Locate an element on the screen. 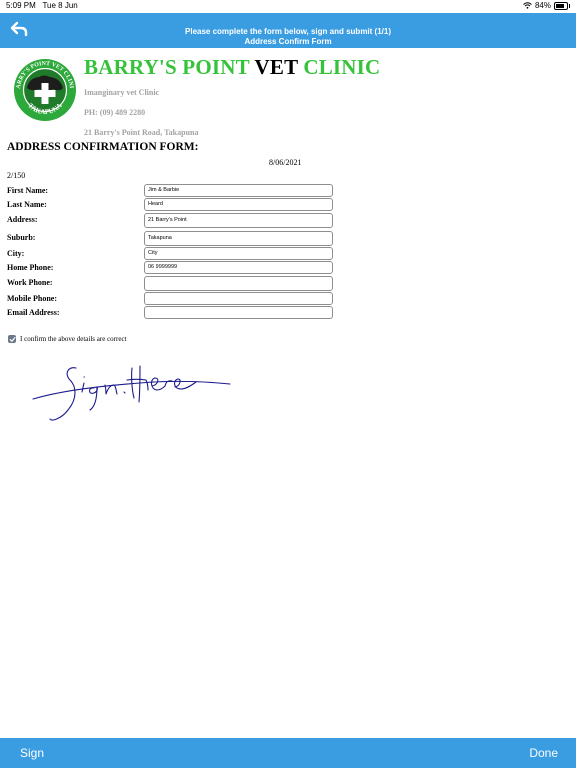 Image resolution: width=576 pixels, height=768 pixels. home-phone-field is located at coordinates (238, 267).